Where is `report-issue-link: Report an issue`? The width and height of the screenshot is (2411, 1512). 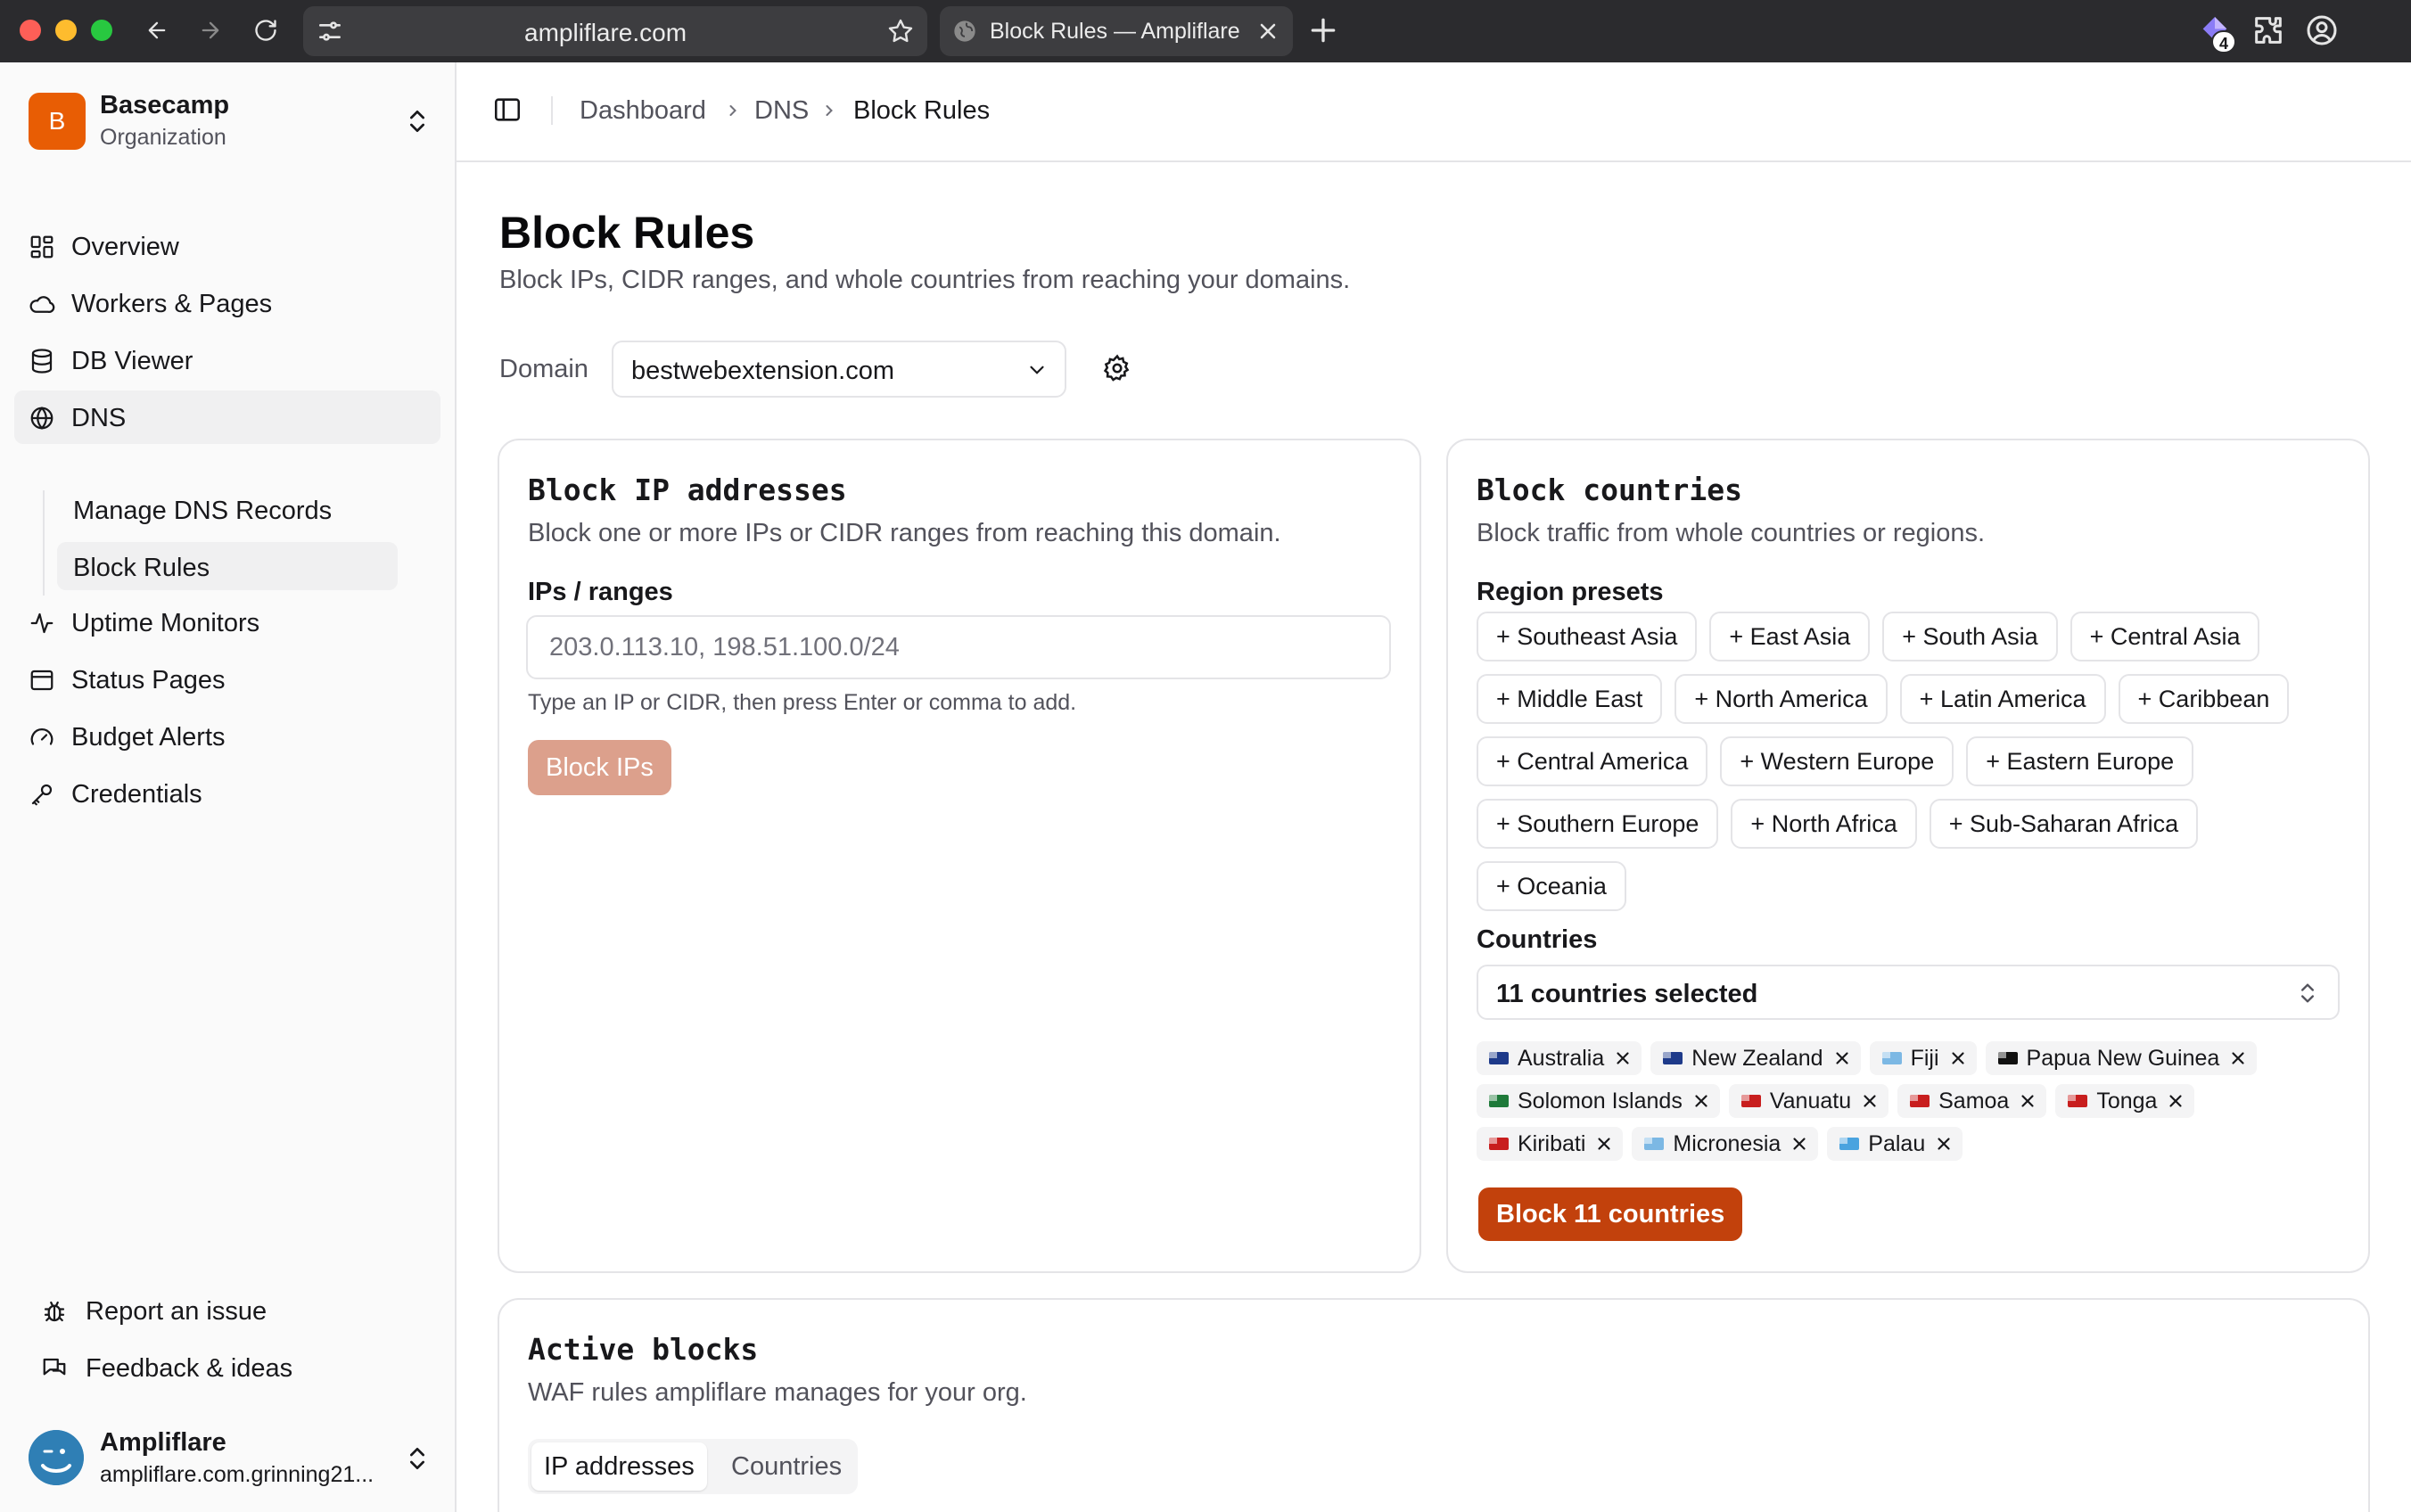
report-issue-link: Report an issue is located at coordinates (227, 1310).